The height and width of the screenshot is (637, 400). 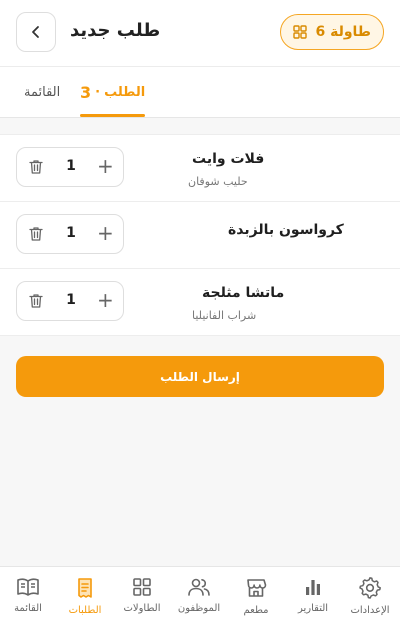 I want to click on nav-item-reports: التقارير, so click(x=313, y=595).